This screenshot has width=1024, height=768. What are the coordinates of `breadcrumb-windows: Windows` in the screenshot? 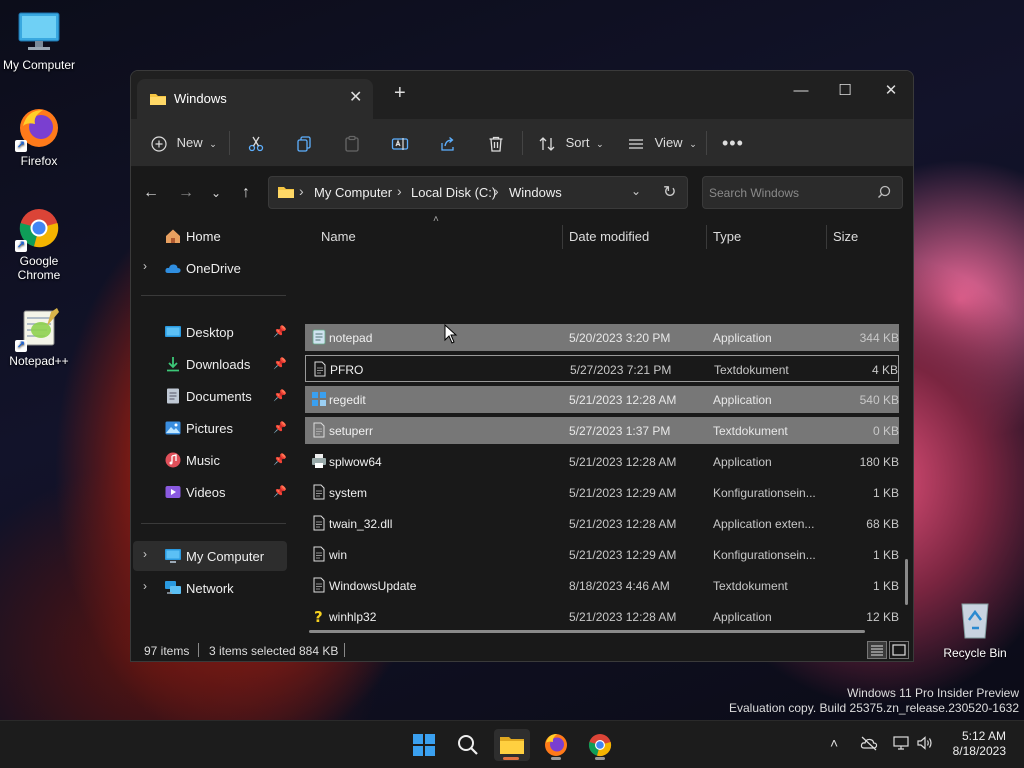 It's located at (535, 192).